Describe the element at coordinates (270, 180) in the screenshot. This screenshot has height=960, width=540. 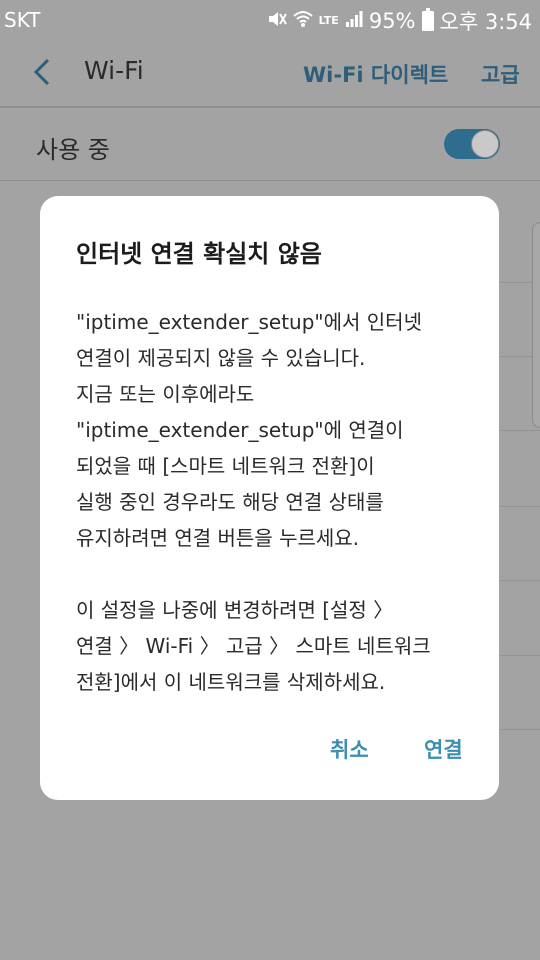
I see `row-divider` at that location.